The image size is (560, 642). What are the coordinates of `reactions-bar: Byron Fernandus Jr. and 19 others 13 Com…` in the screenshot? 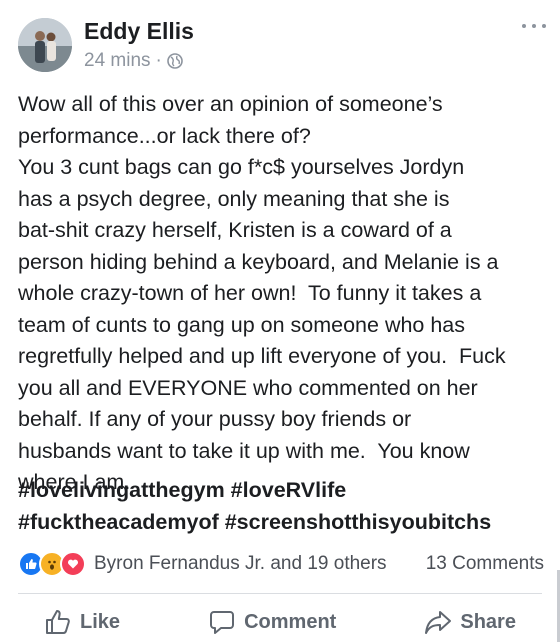 It's located at (281, 564).